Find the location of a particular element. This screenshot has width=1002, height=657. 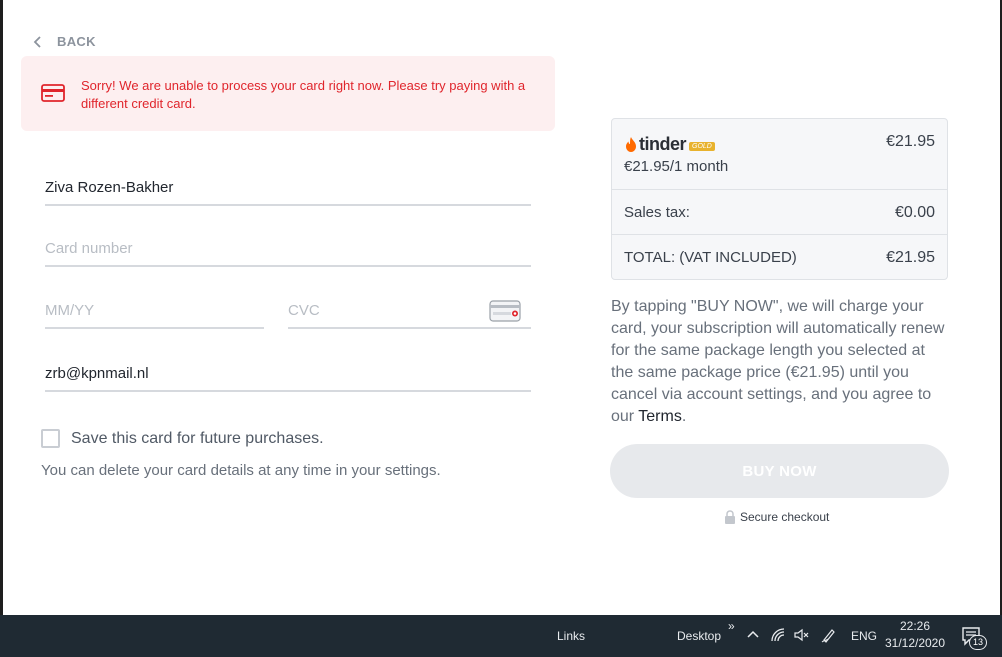

card-number-field is located at coordinates (288, 249).